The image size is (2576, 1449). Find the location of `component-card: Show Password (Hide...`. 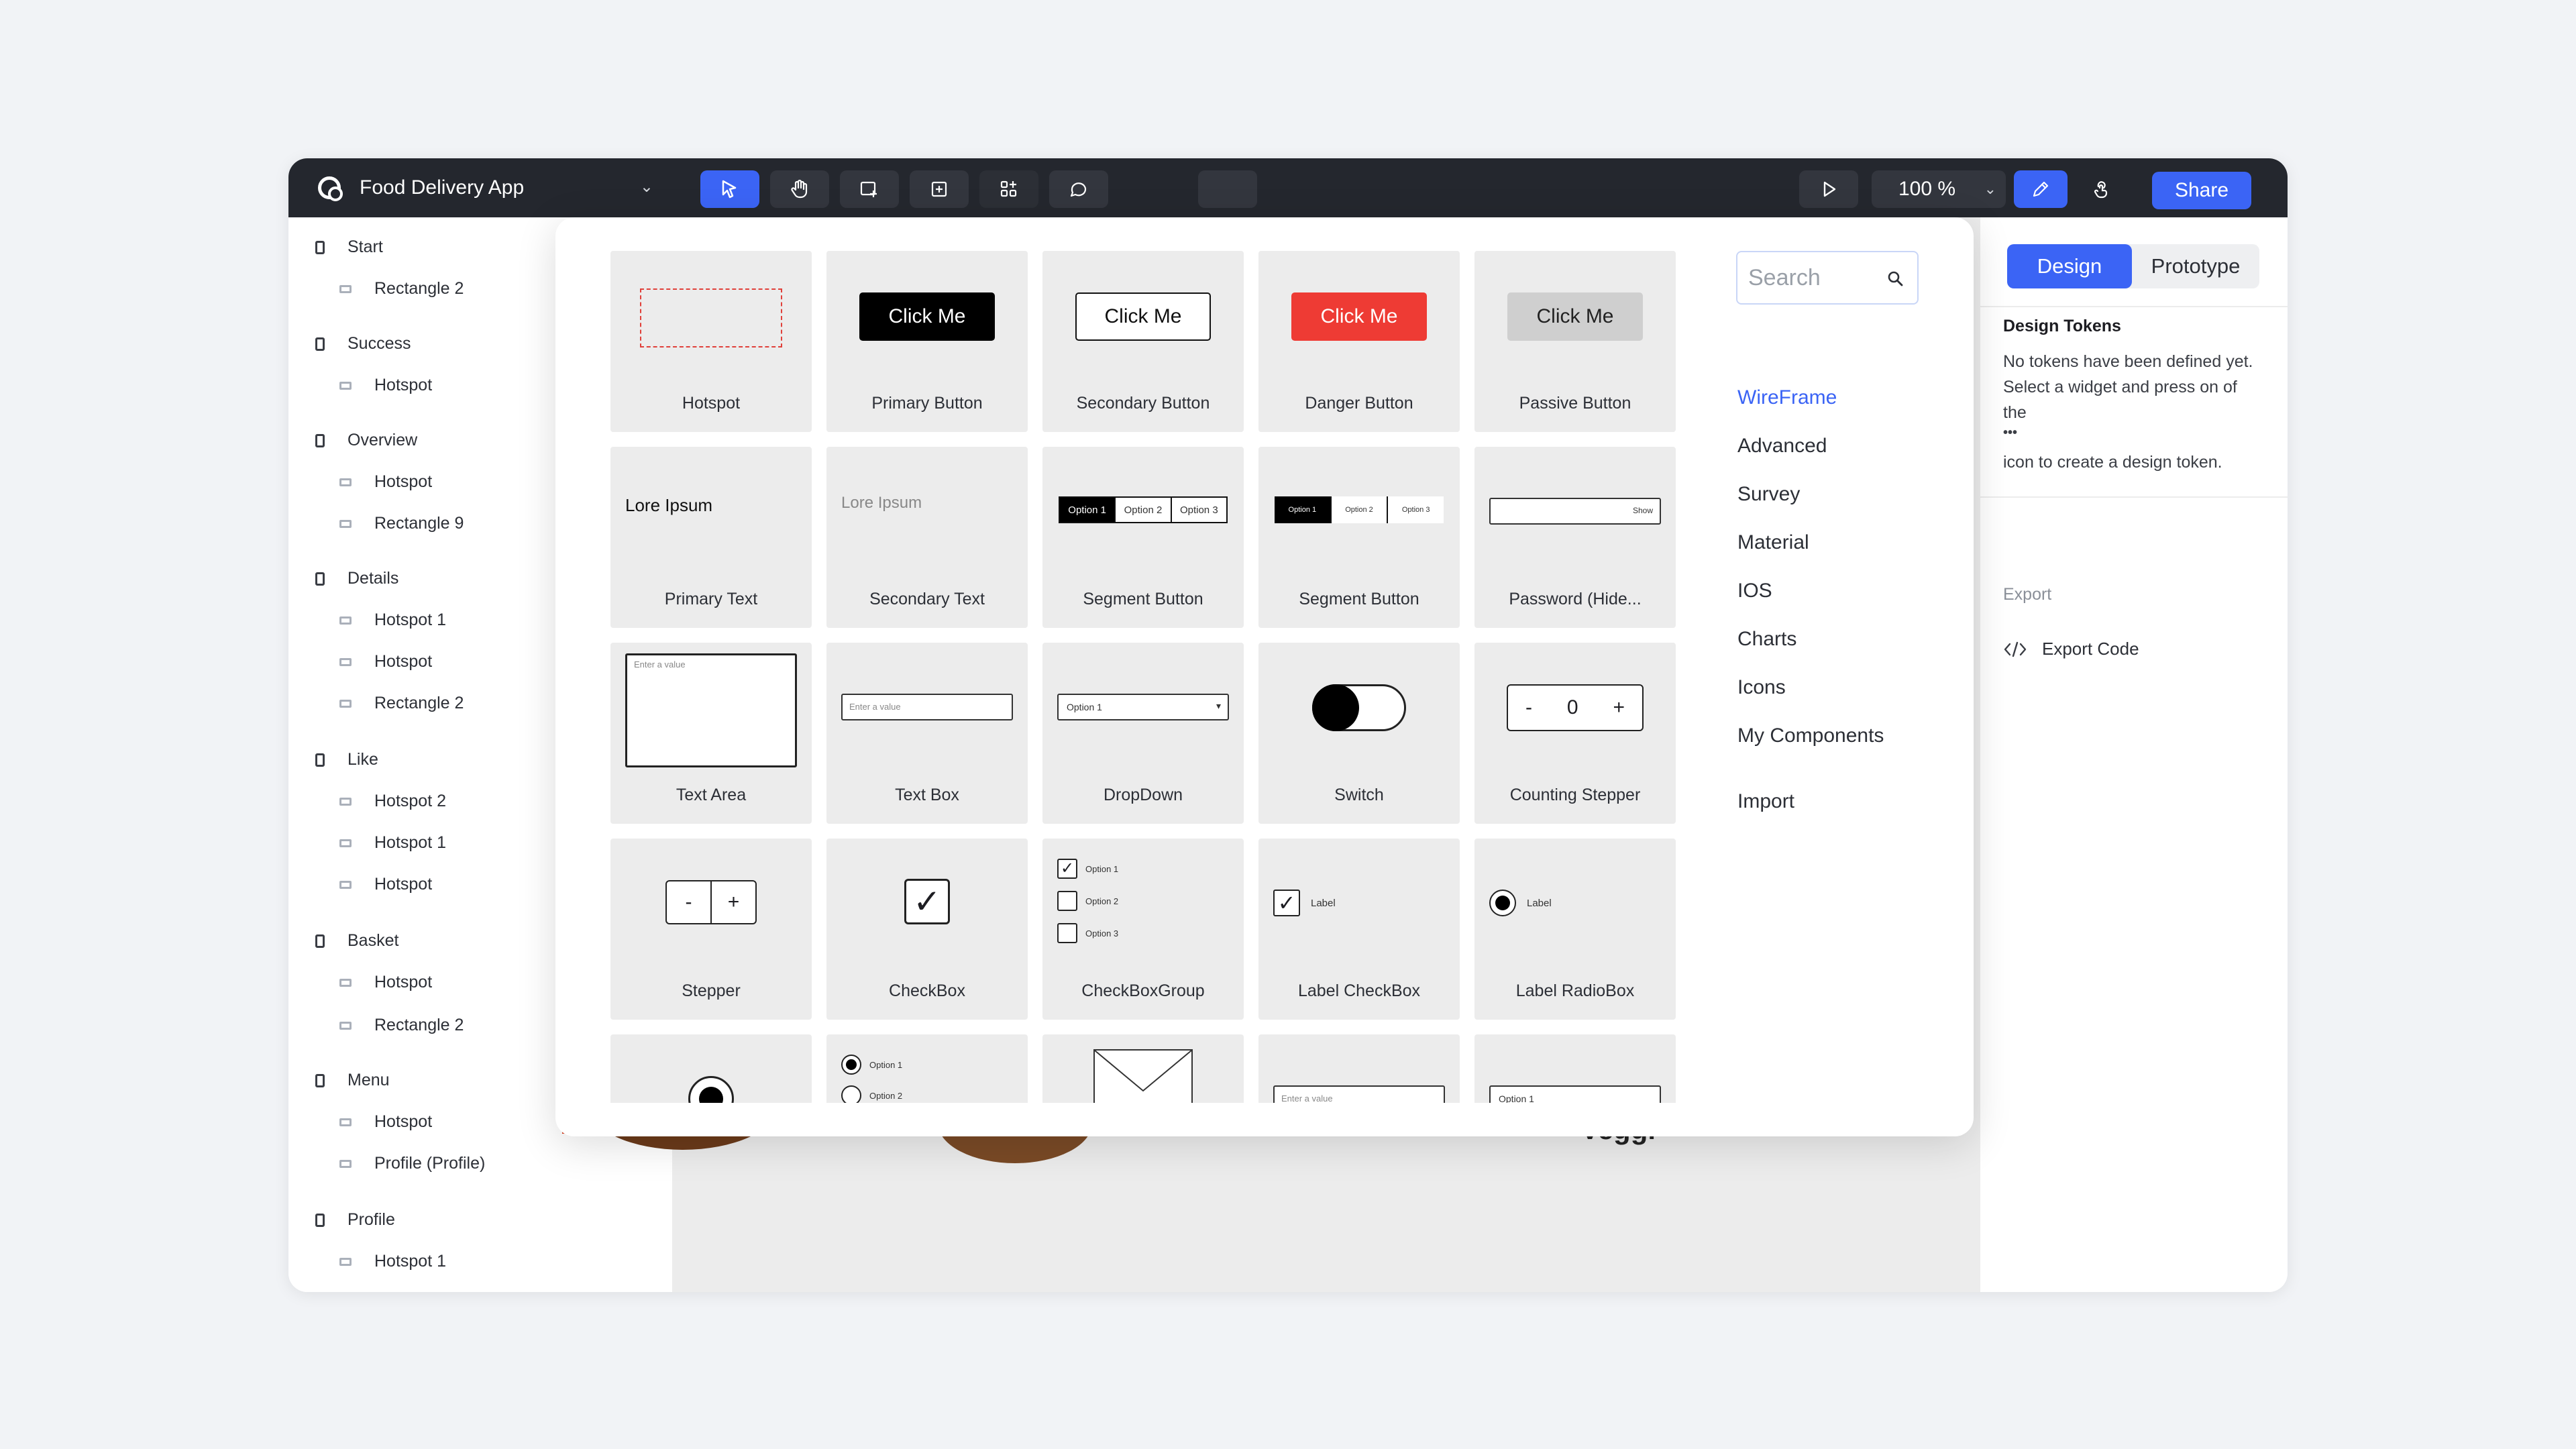

component-card: Show Password (Hide... is located at coordinates (1575, 537).